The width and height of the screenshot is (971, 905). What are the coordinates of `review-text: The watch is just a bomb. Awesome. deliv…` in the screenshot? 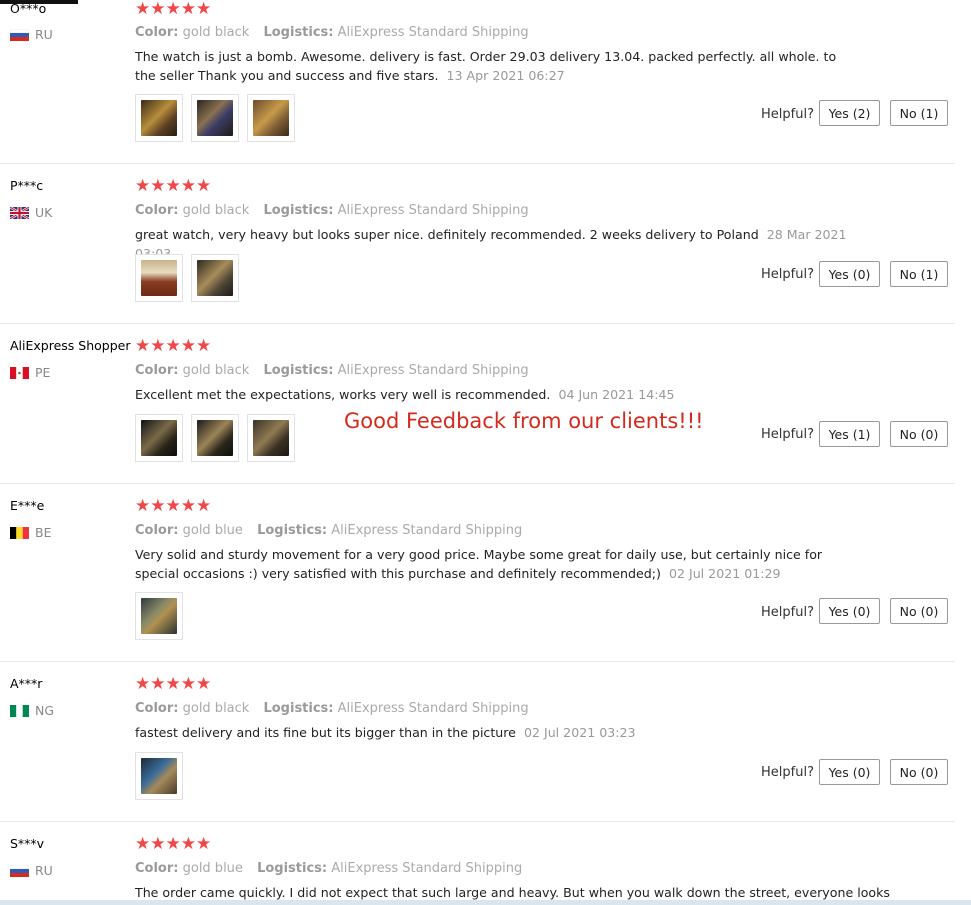 It's located at (495, 66).